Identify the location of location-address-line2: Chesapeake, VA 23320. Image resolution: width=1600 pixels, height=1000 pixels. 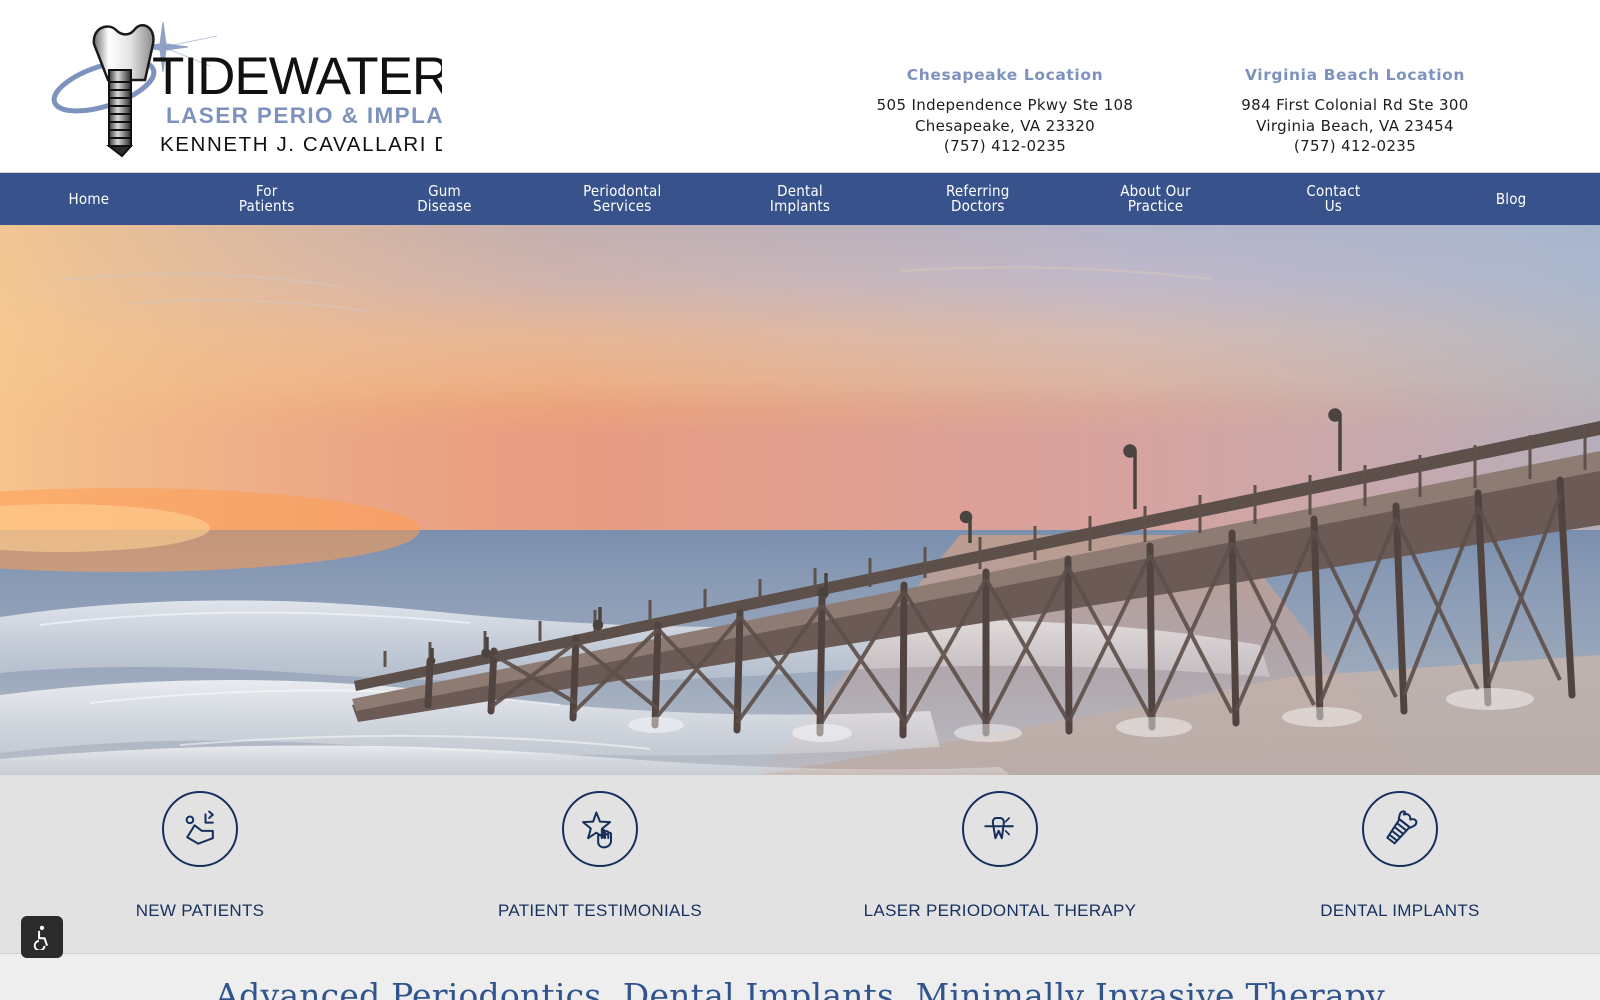
(1005, 125).